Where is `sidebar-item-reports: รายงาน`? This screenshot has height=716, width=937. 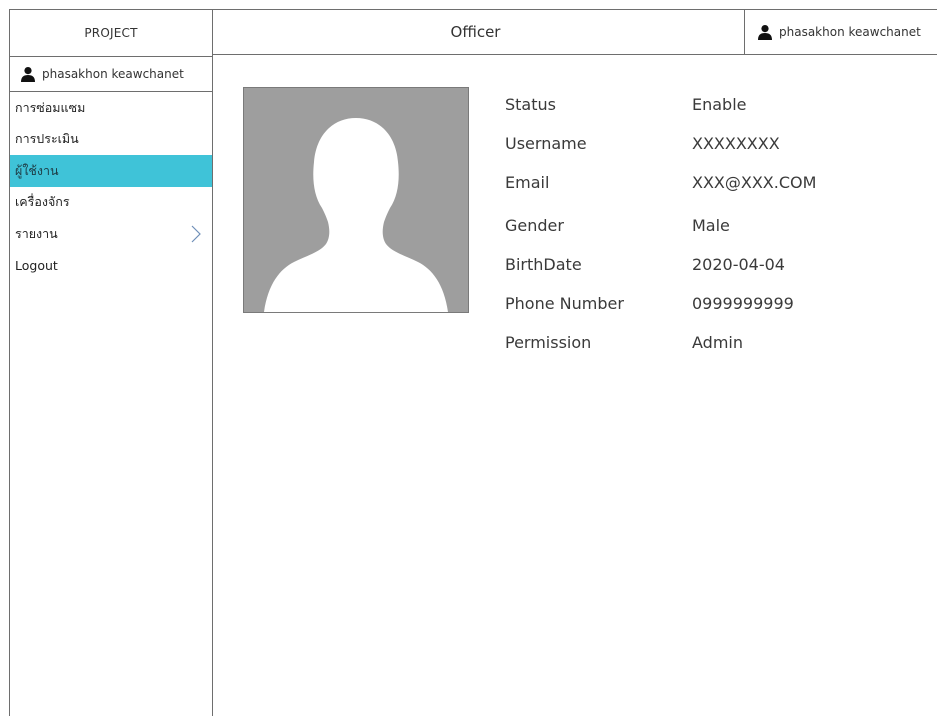 sidebar-item-reports: รายงาน is located at coordinates (111, 234).